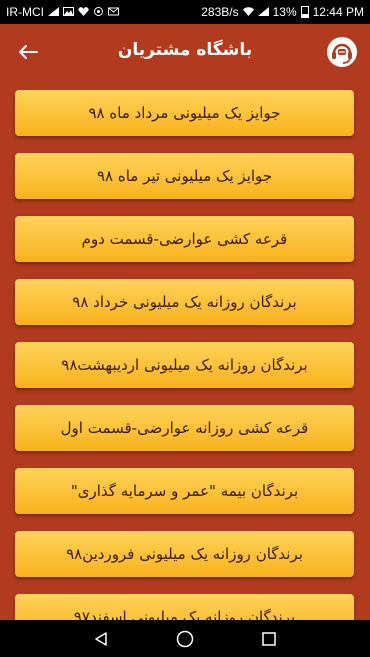  I want to click on list-item: برندگان روزانه یک میلیونی اردیبهشت۹۸, so click(184, 365).